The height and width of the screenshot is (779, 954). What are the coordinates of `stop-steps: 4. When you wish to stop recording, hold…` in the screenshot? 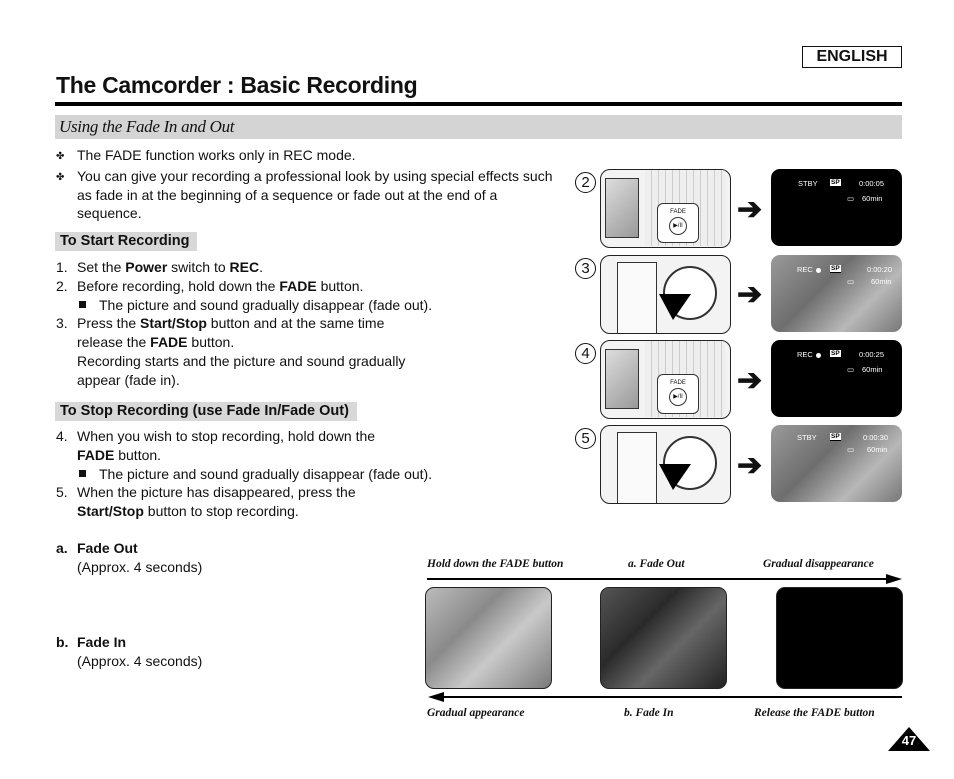 It's located at (266, 474).